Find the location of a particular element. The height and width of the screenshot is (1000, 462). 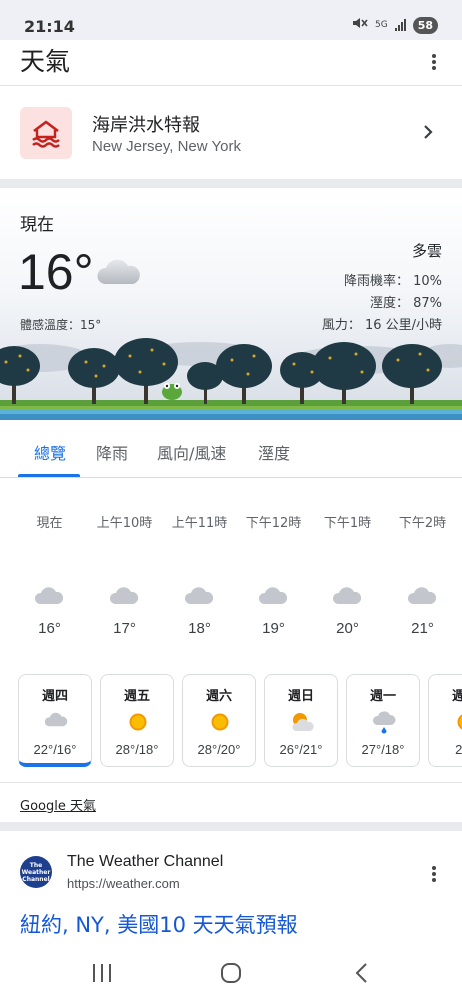

hourly-item: 現在 16° is located at coordinates (49, 567).